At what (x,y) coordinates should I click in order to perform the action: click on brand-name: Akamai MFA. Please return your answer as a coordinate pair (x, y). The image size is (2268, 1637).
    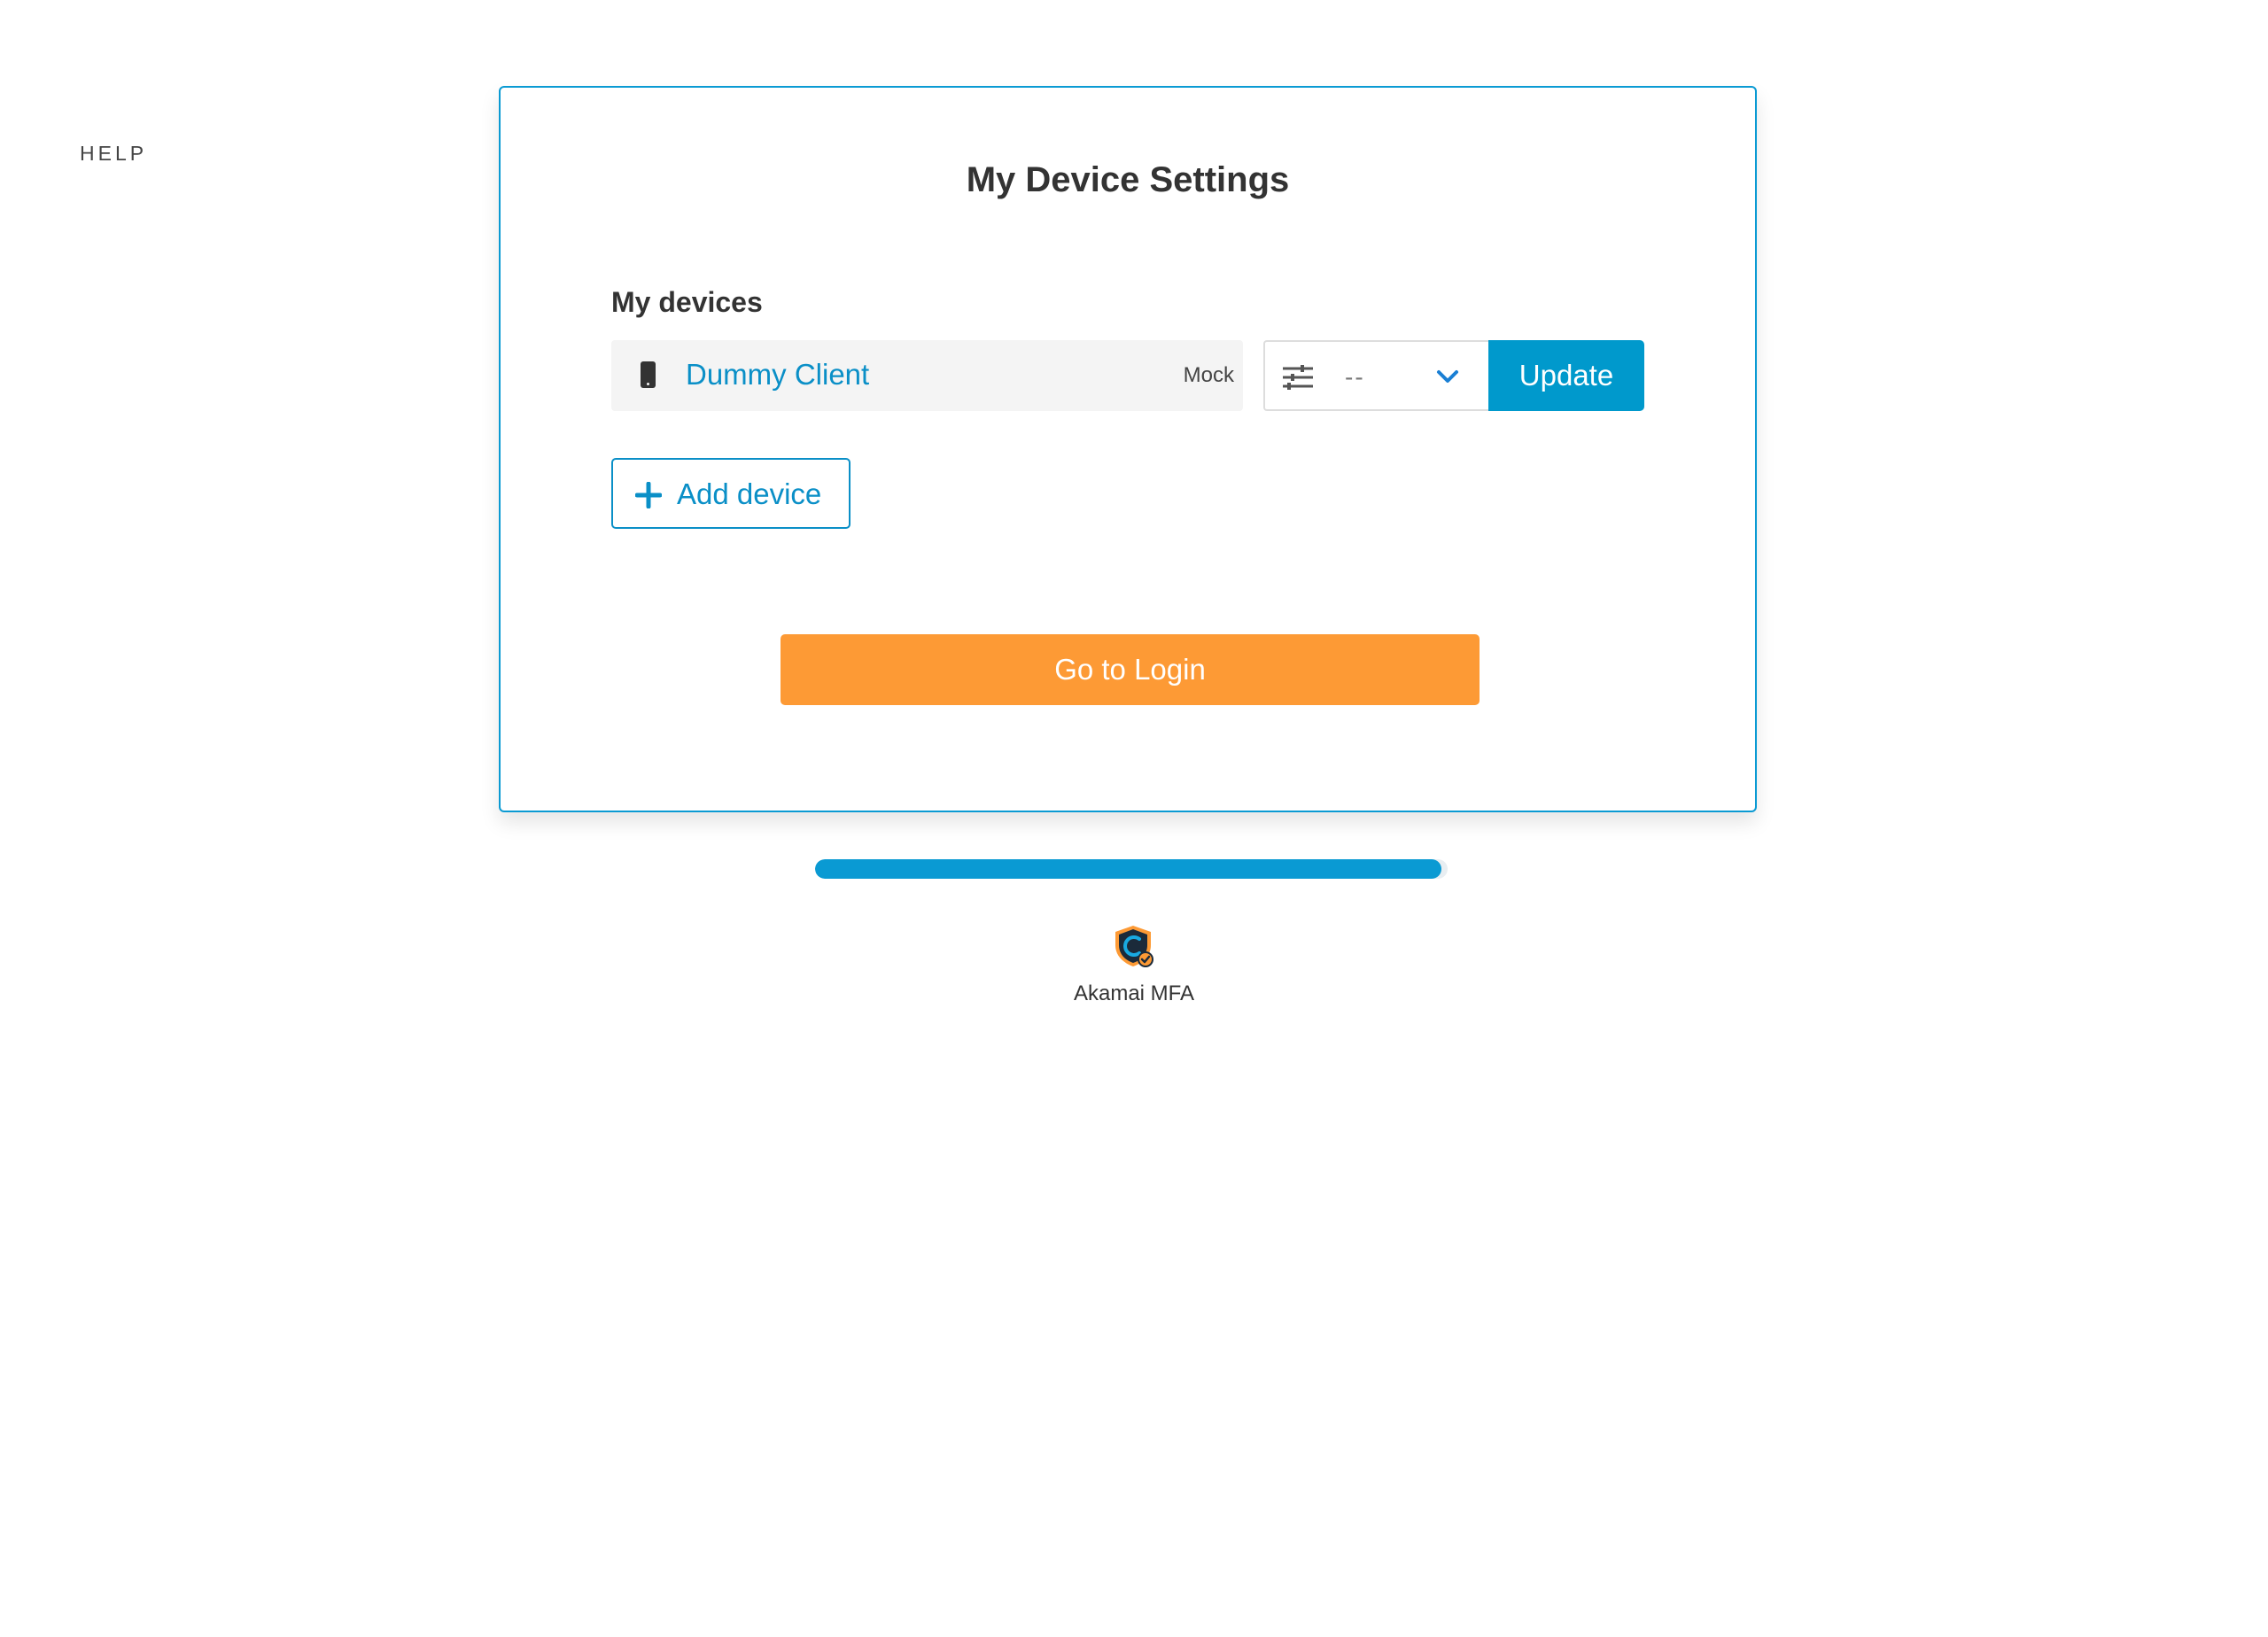
    Looking at the image, I should click on (1134, 993).